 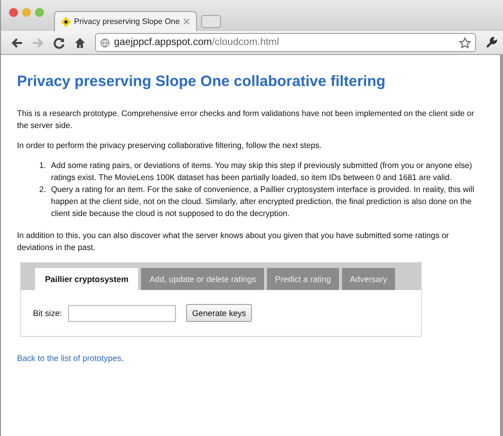 I want to click on field-label: Bit size:, so click(x=47, y=313).